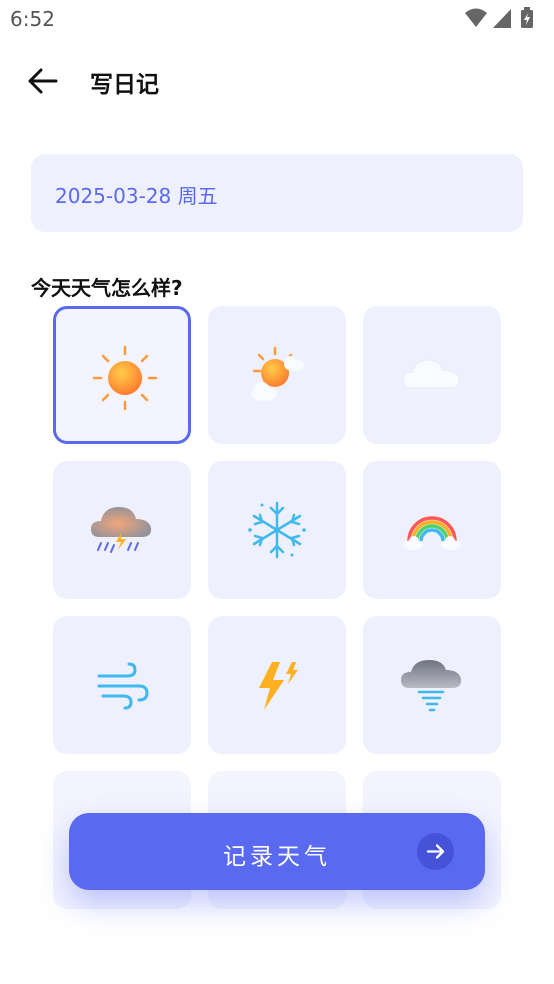 This screenshot has width=554, height=984. I want to click on weather-question: 今天天气怎么样?, so click(107, 288).